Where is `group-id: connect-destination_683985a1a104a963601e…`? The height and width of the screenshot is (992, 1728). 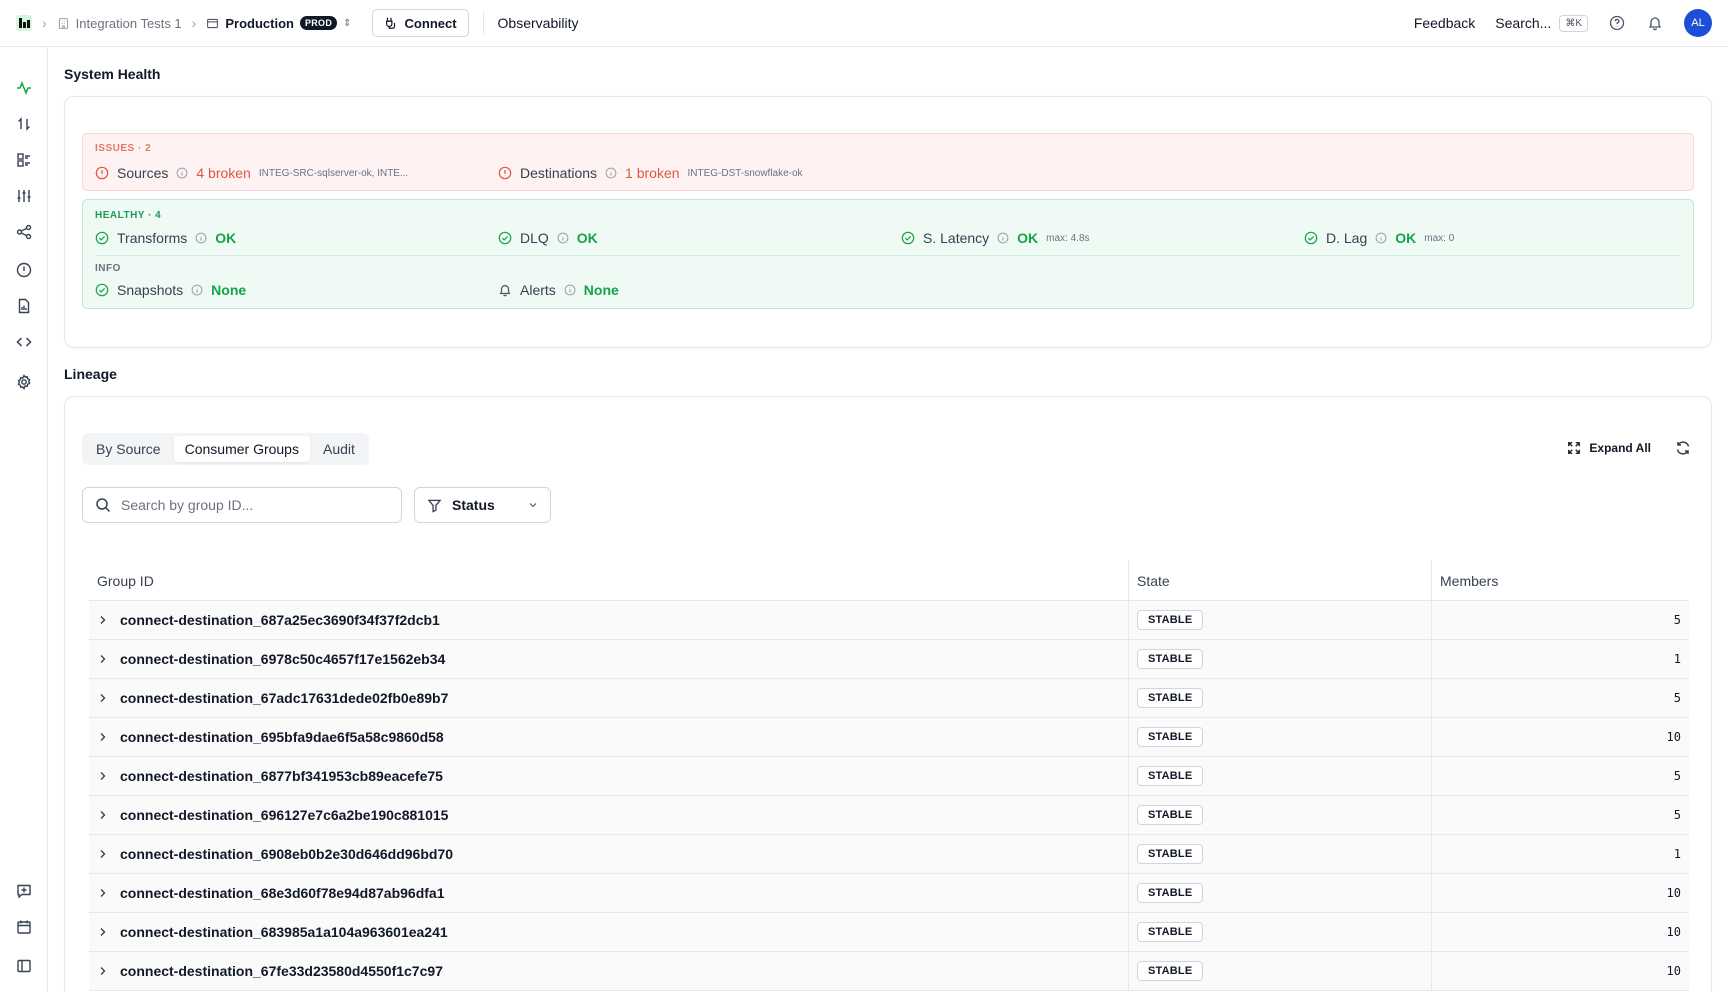 group-id: connect-destination_683985a1a104a963601e… is located at coordinates (284, 932).